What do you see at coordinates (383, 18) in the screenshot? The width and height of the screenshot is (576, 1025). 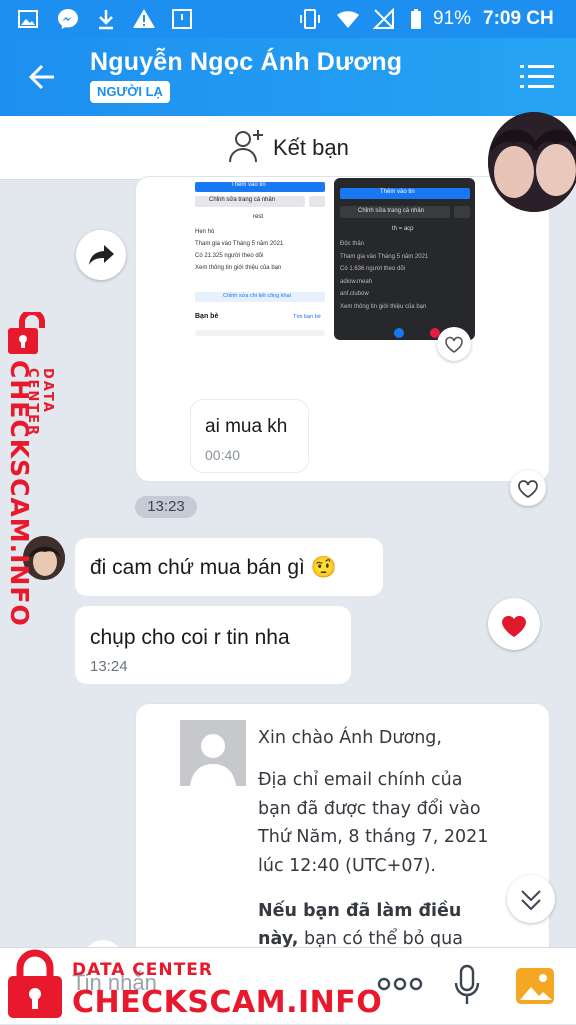 I see `no-signal-icon` at bounding box center [383, 18].